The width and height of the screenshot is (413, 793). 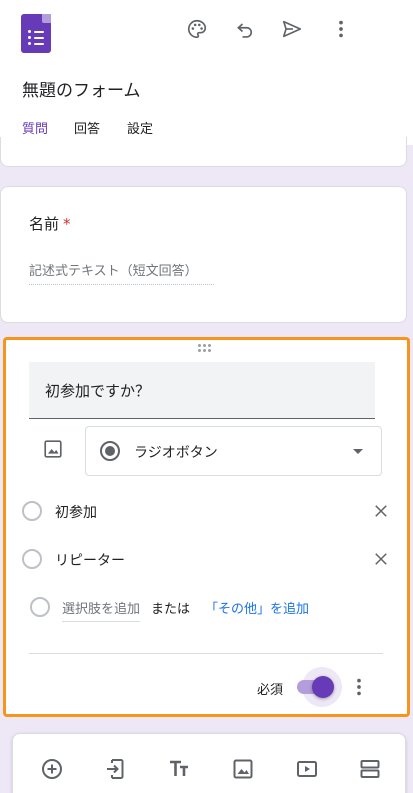 I want to click on more-vert-icon, so click(x=341, y=29).